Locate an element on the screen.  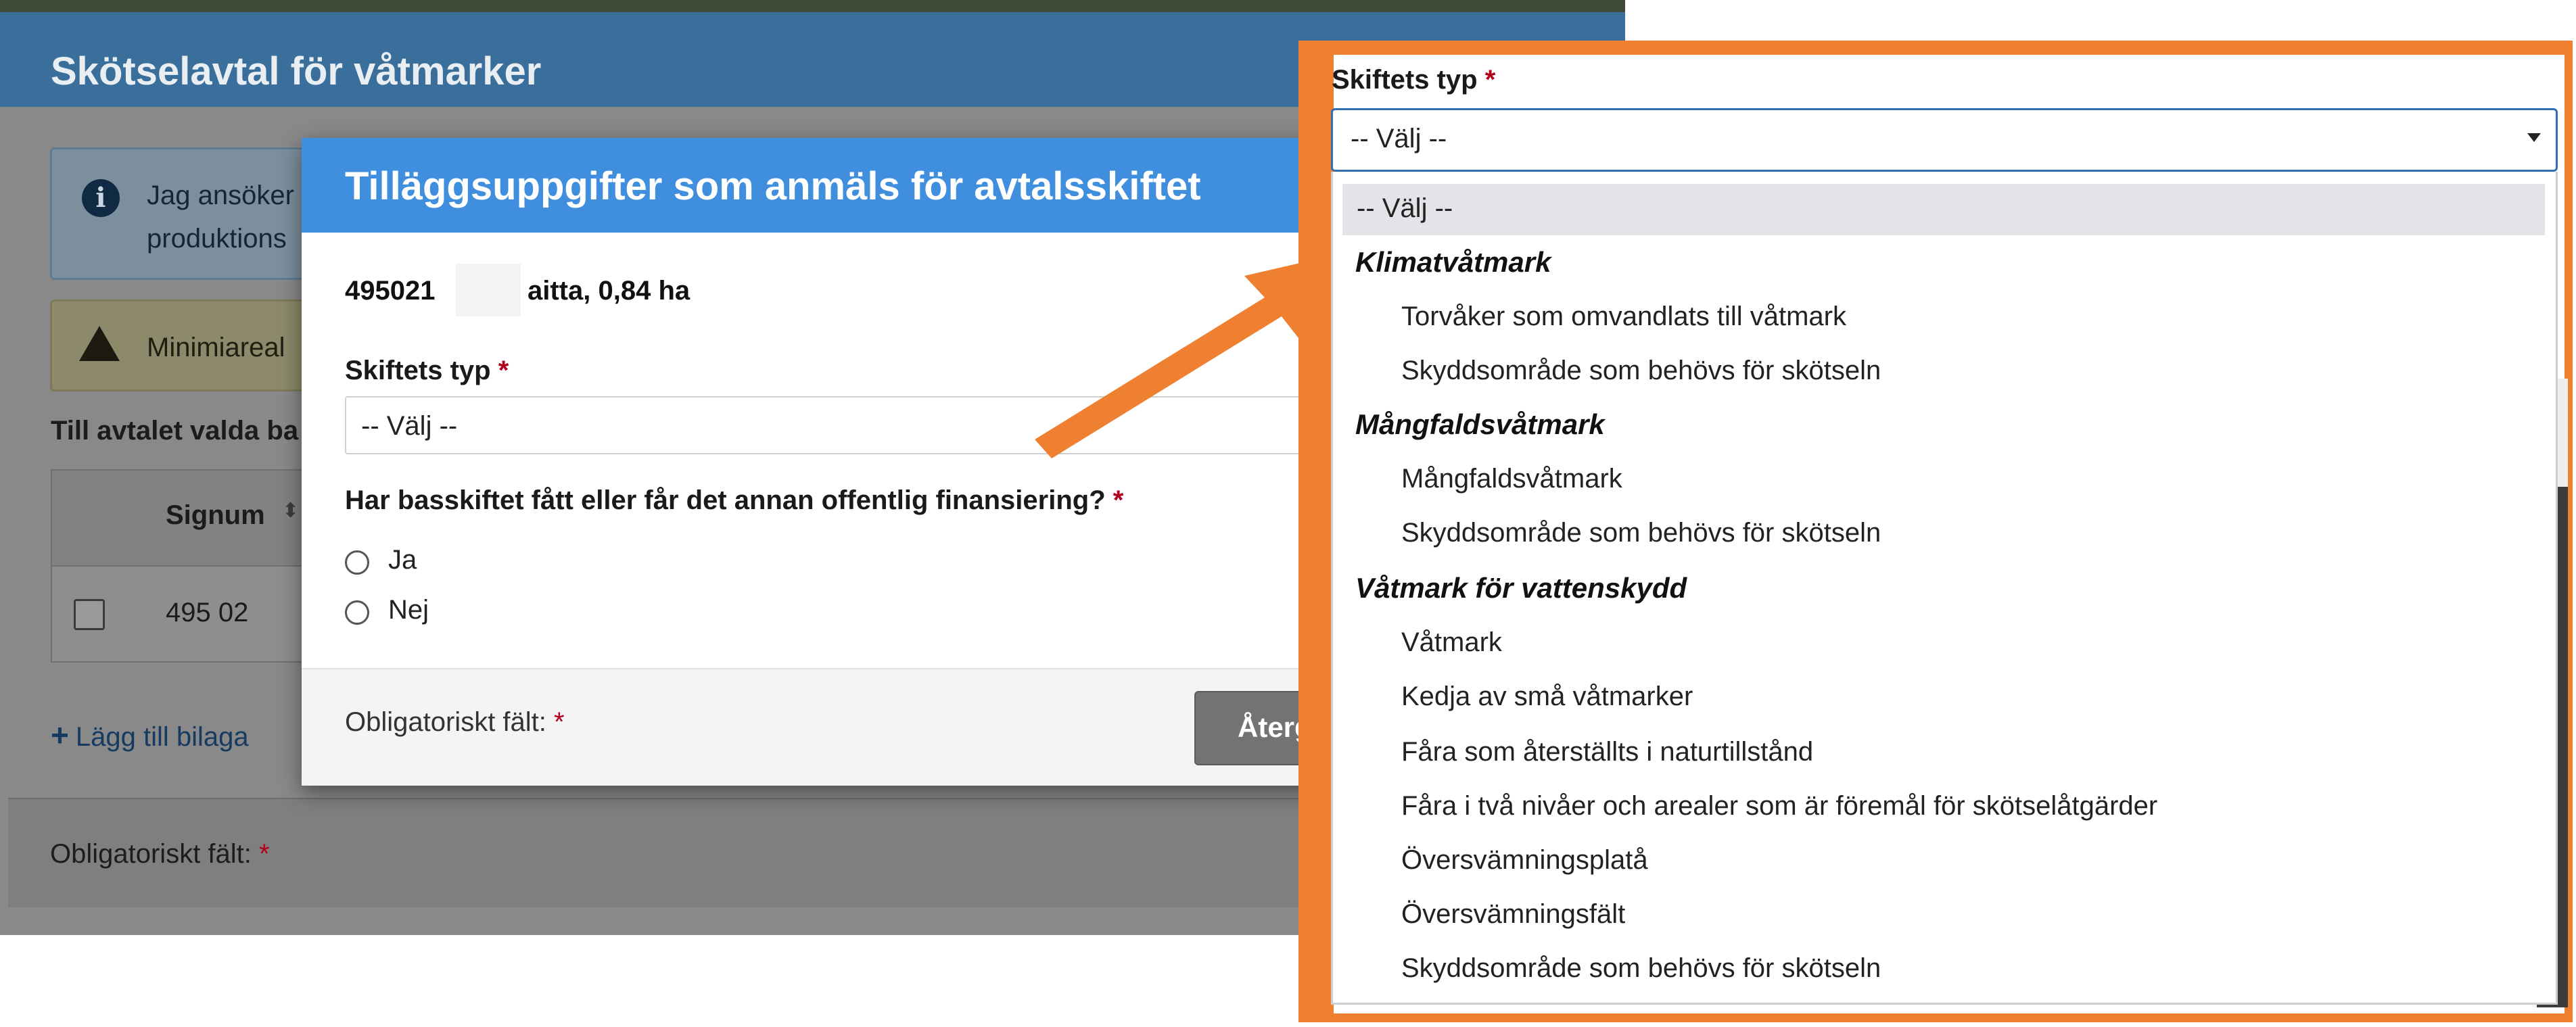
info-text-line2: produktions is located at coordinates (217, 239).